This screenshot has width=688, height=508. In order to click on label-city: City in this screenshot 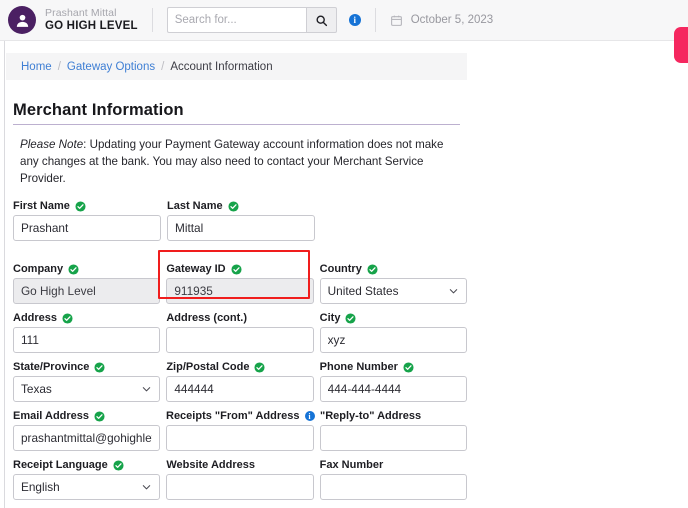, I will do `click(393, 318)`.